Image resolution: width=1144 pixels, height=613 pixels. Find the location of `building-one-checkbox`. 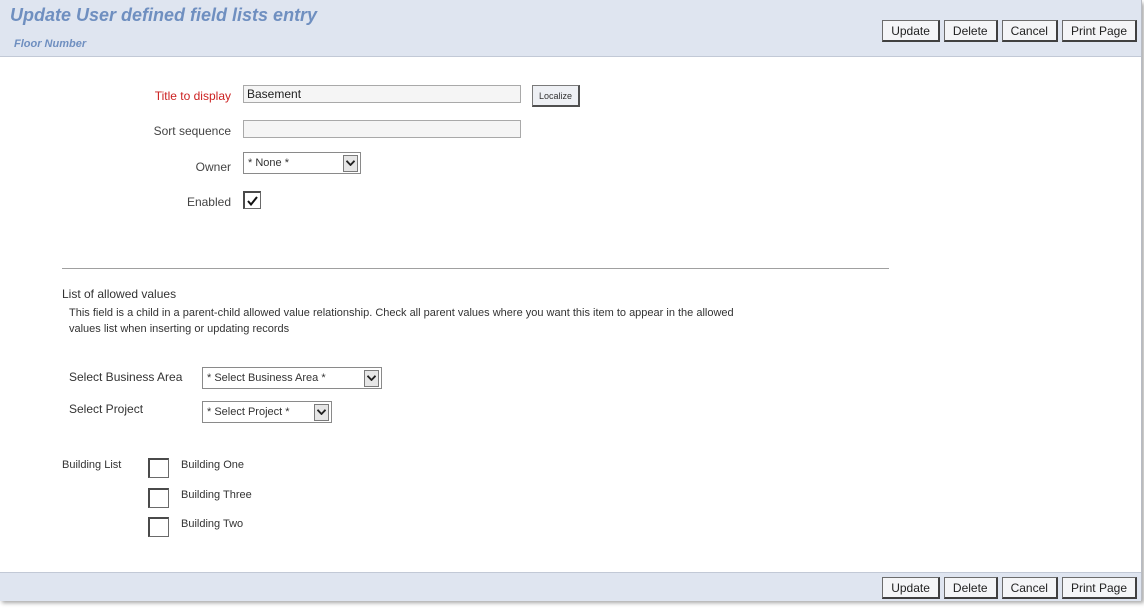

building-one-checkbox is located at coordinates (158, 468).